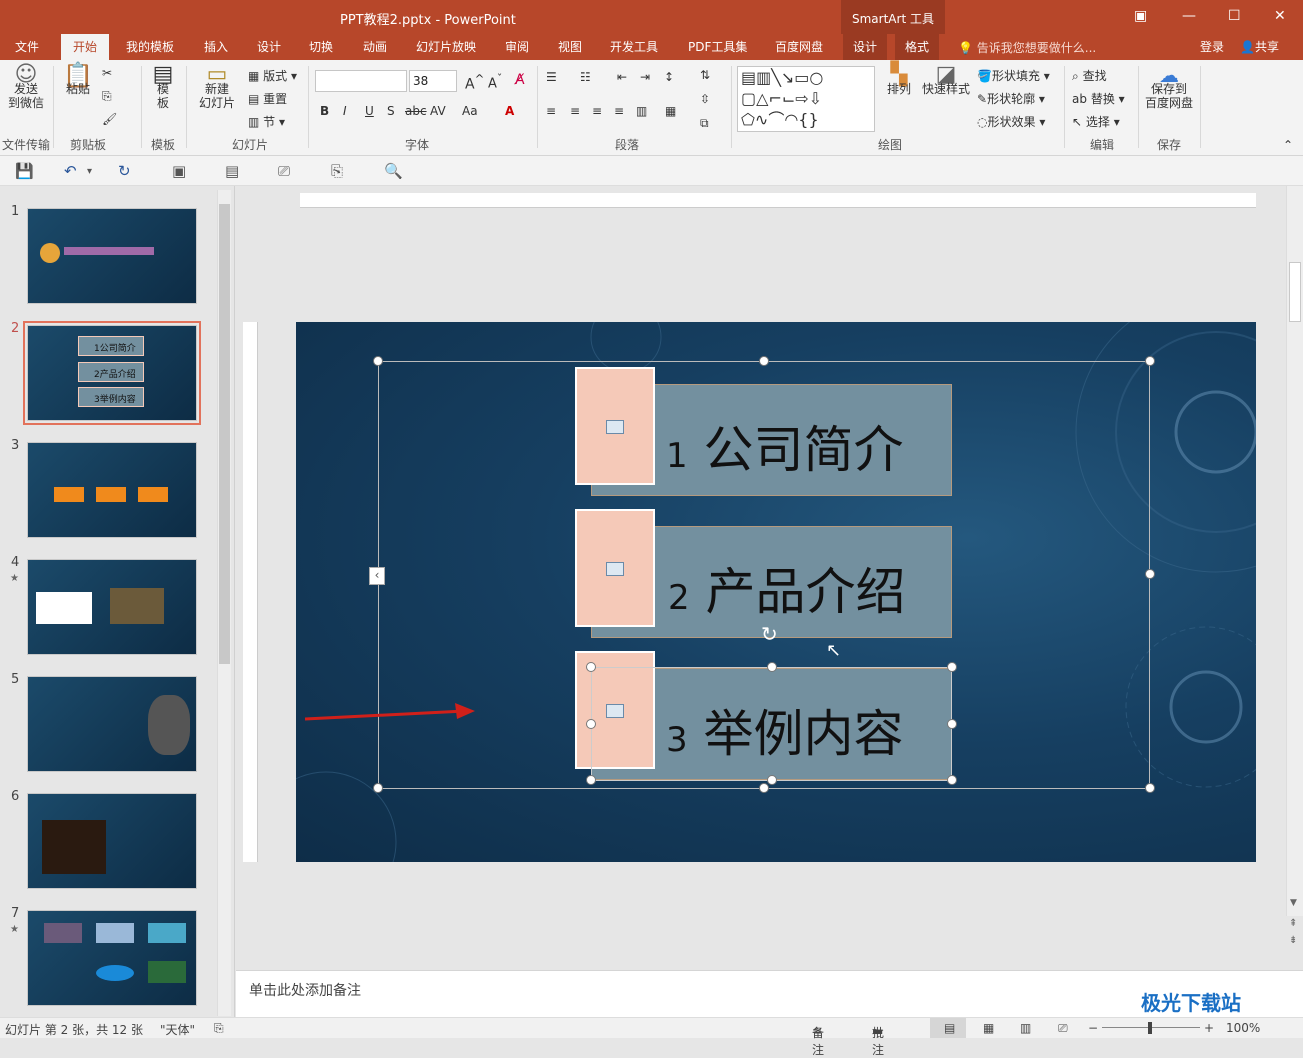  I want to click on reading-view-icon: ▥, so click(1025, 1028).